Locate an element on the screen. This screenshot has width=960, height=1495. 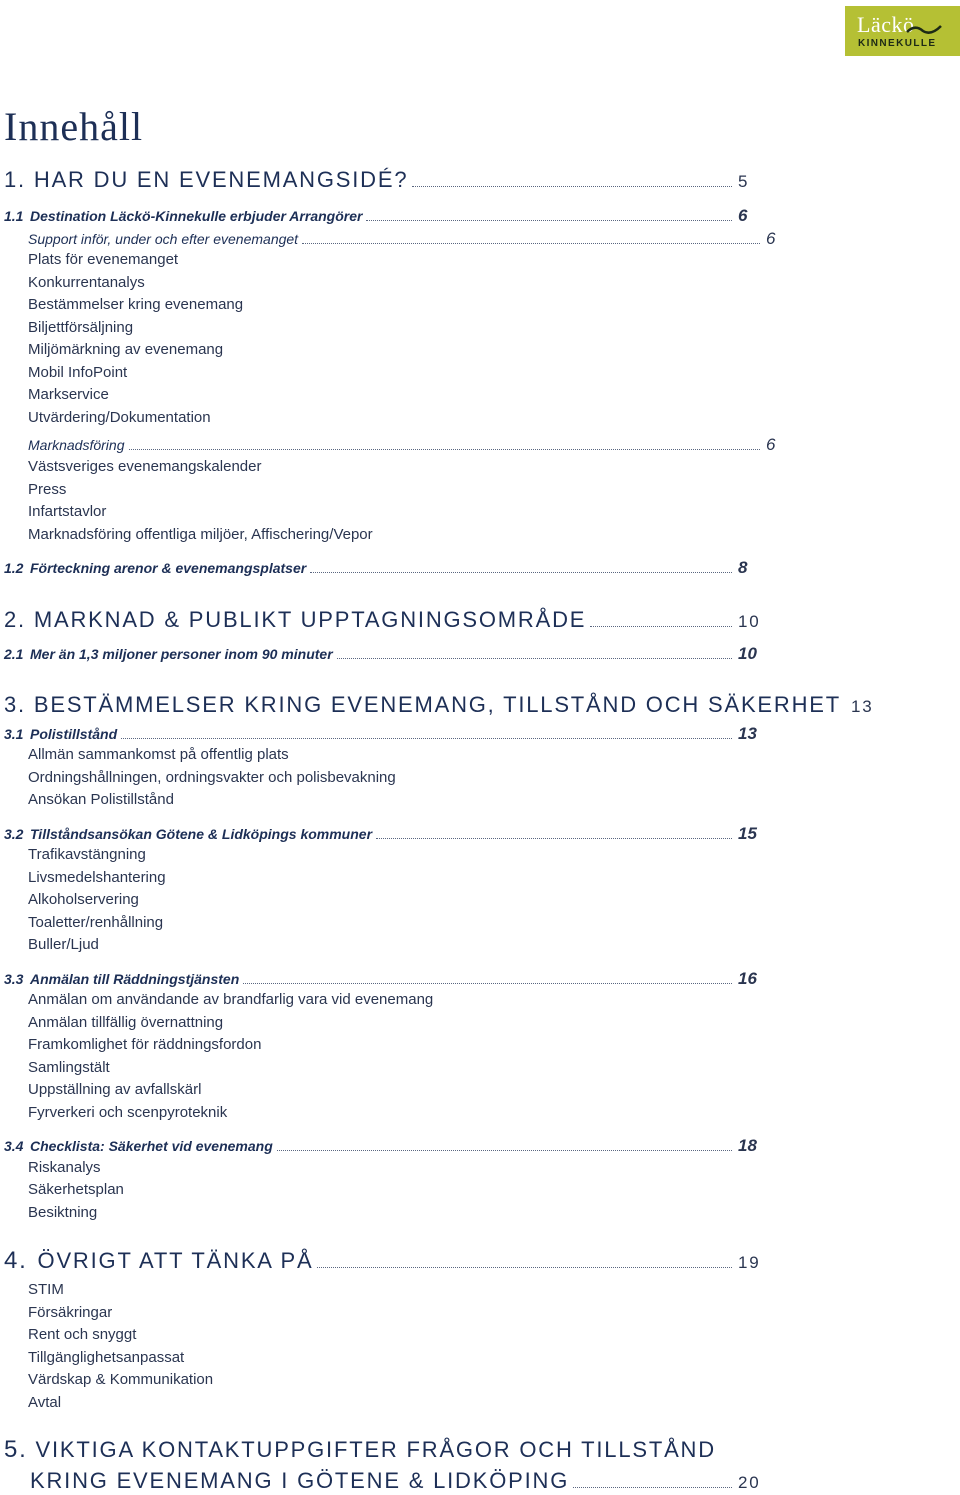
toc-subitem: Toaletter/renhållning is located at coordinates (95, 922).